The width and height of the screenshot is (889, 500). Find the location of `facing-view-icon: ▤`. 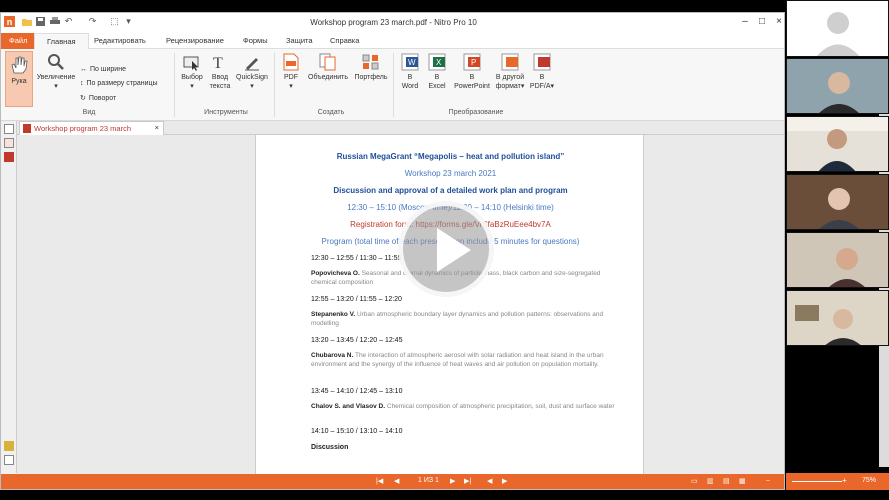

facing-view-icon: ▤ is located at coordinates (726, 481).